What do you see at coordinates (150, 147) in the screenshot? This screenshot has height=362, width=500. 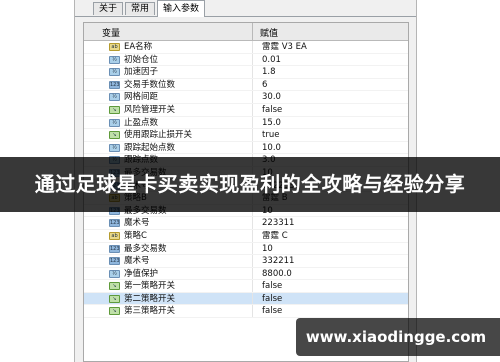 I see `parameter-name: 跟踪起始点数` at bounding box center [150, 147].